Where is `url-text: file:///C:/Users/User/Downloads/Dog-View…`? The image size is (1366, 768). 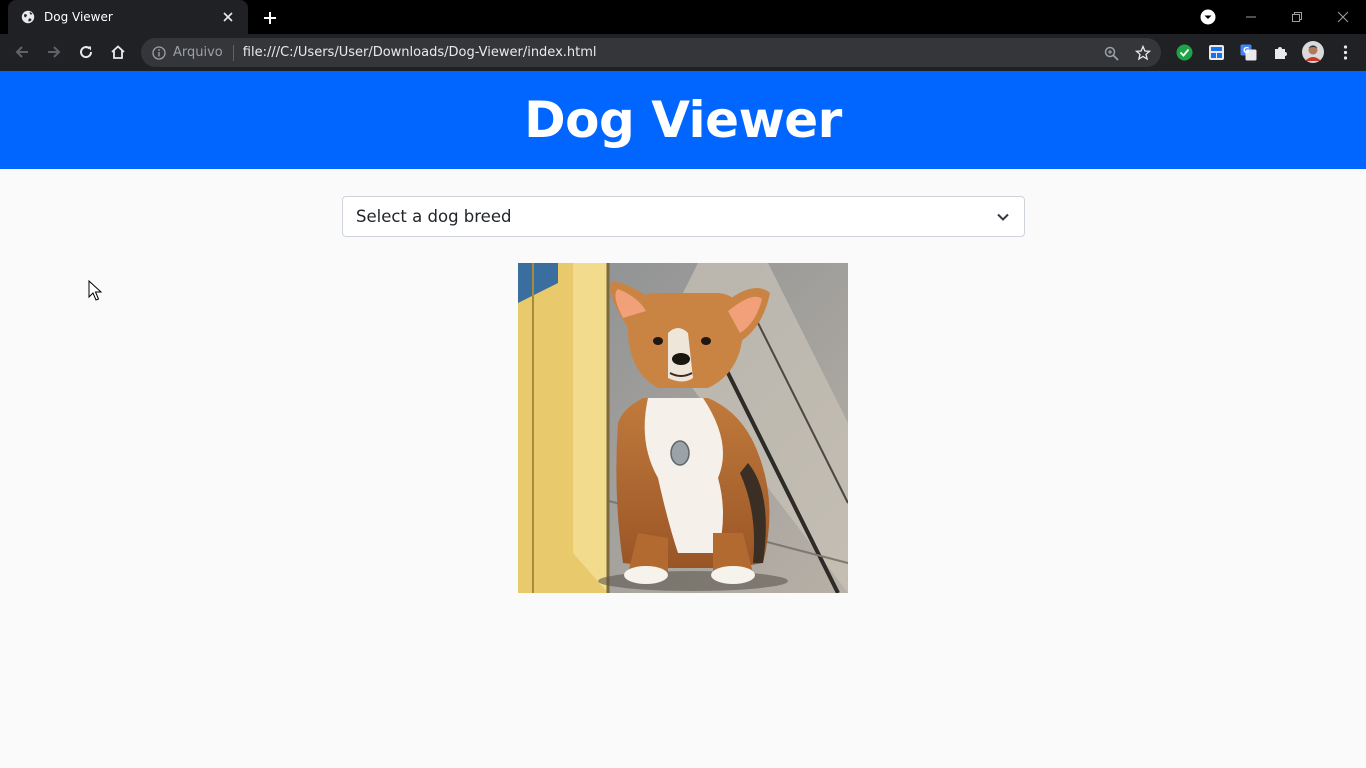
url-text: file:///C:/Users/User/Downloads/Dog-View… is located at coordinates (420, 52).